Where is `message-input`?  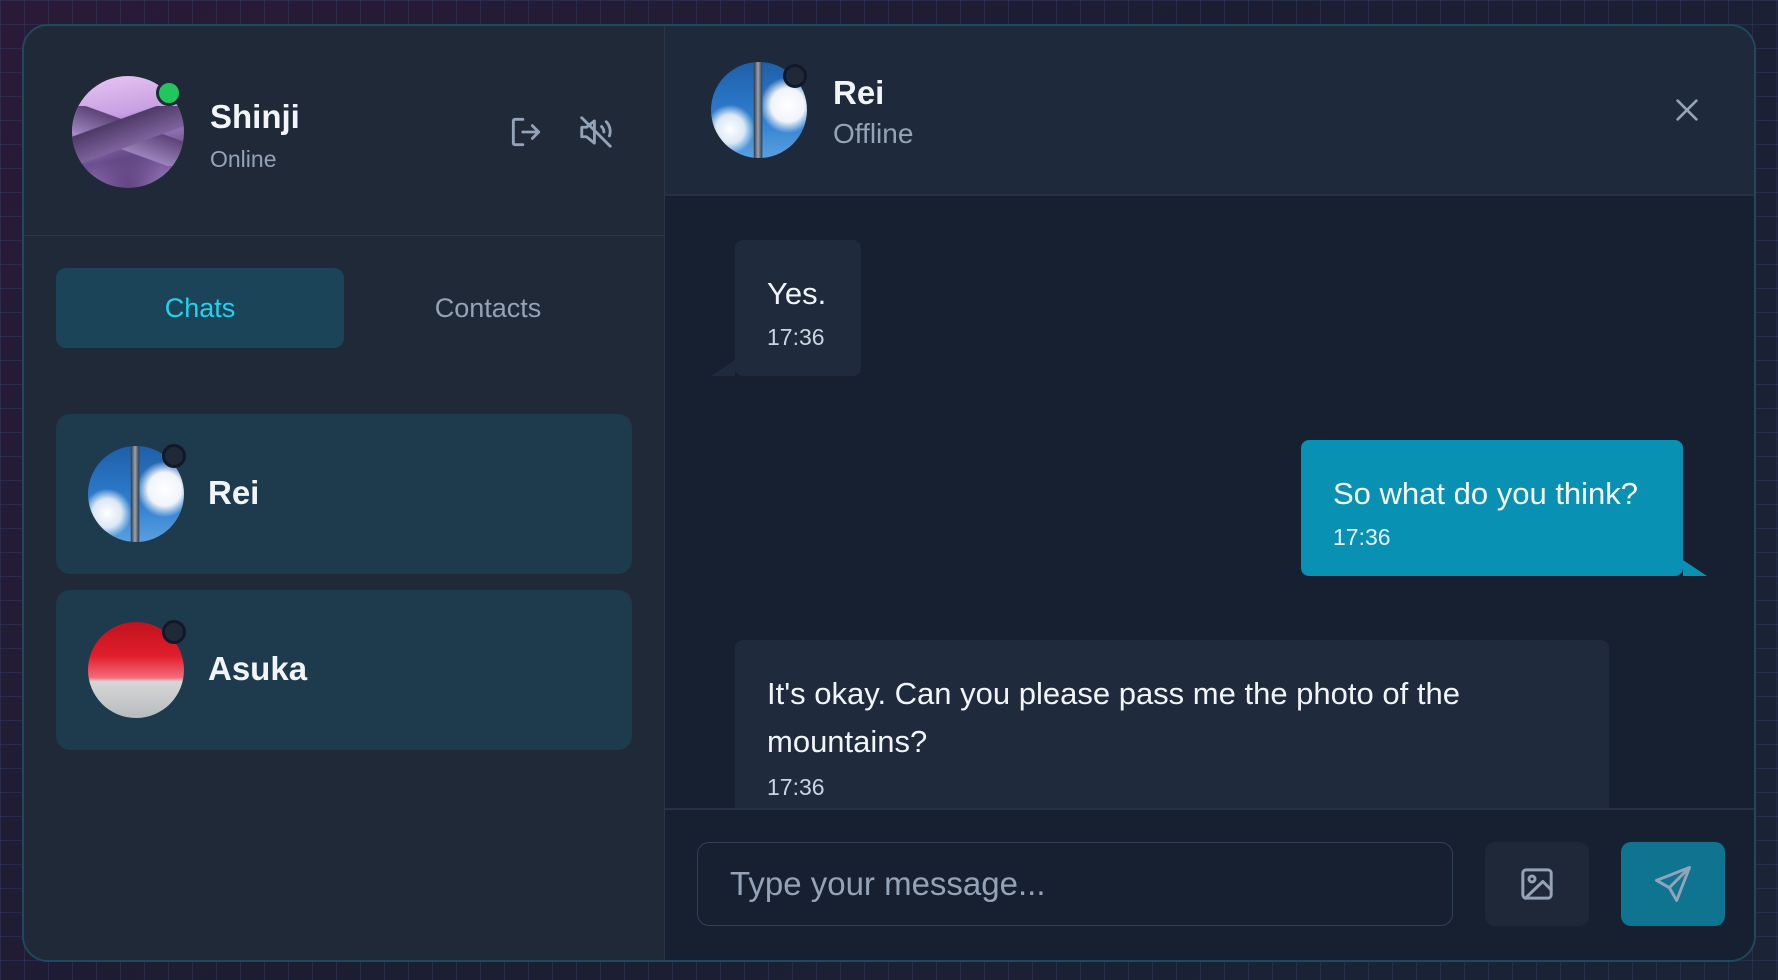
message-input is located at coordinates (1075, 884).